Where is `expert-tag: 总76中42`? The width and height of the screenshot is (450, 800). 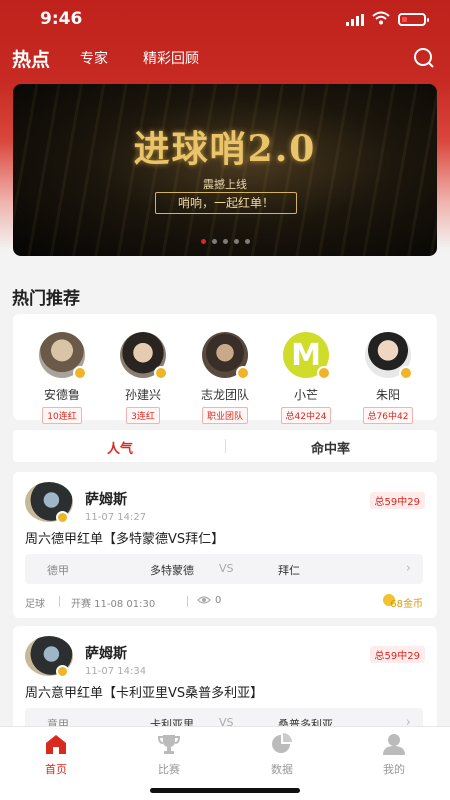 expert-tag: 总76中42 is located at coordinates (388, 415).